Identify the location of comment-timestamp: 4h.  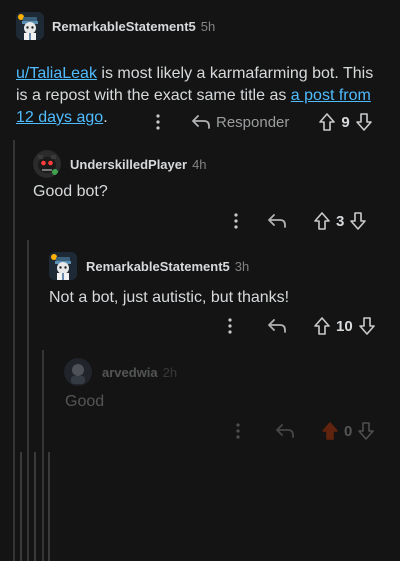
(199, 164).